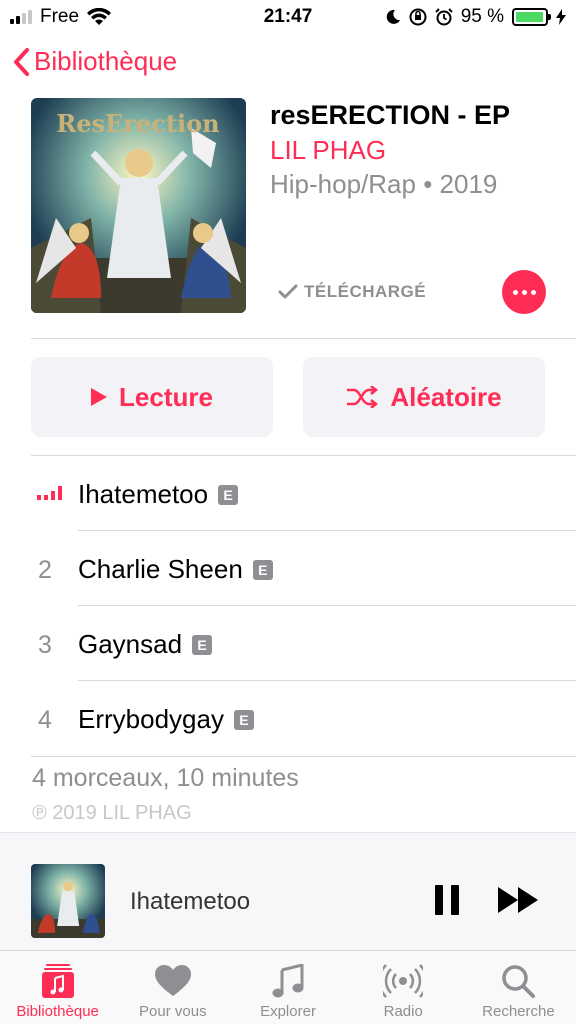  What do you see at coordinates (447, 900) in the screenshot?
I see `pause-button` at bounding box center [447, 900].